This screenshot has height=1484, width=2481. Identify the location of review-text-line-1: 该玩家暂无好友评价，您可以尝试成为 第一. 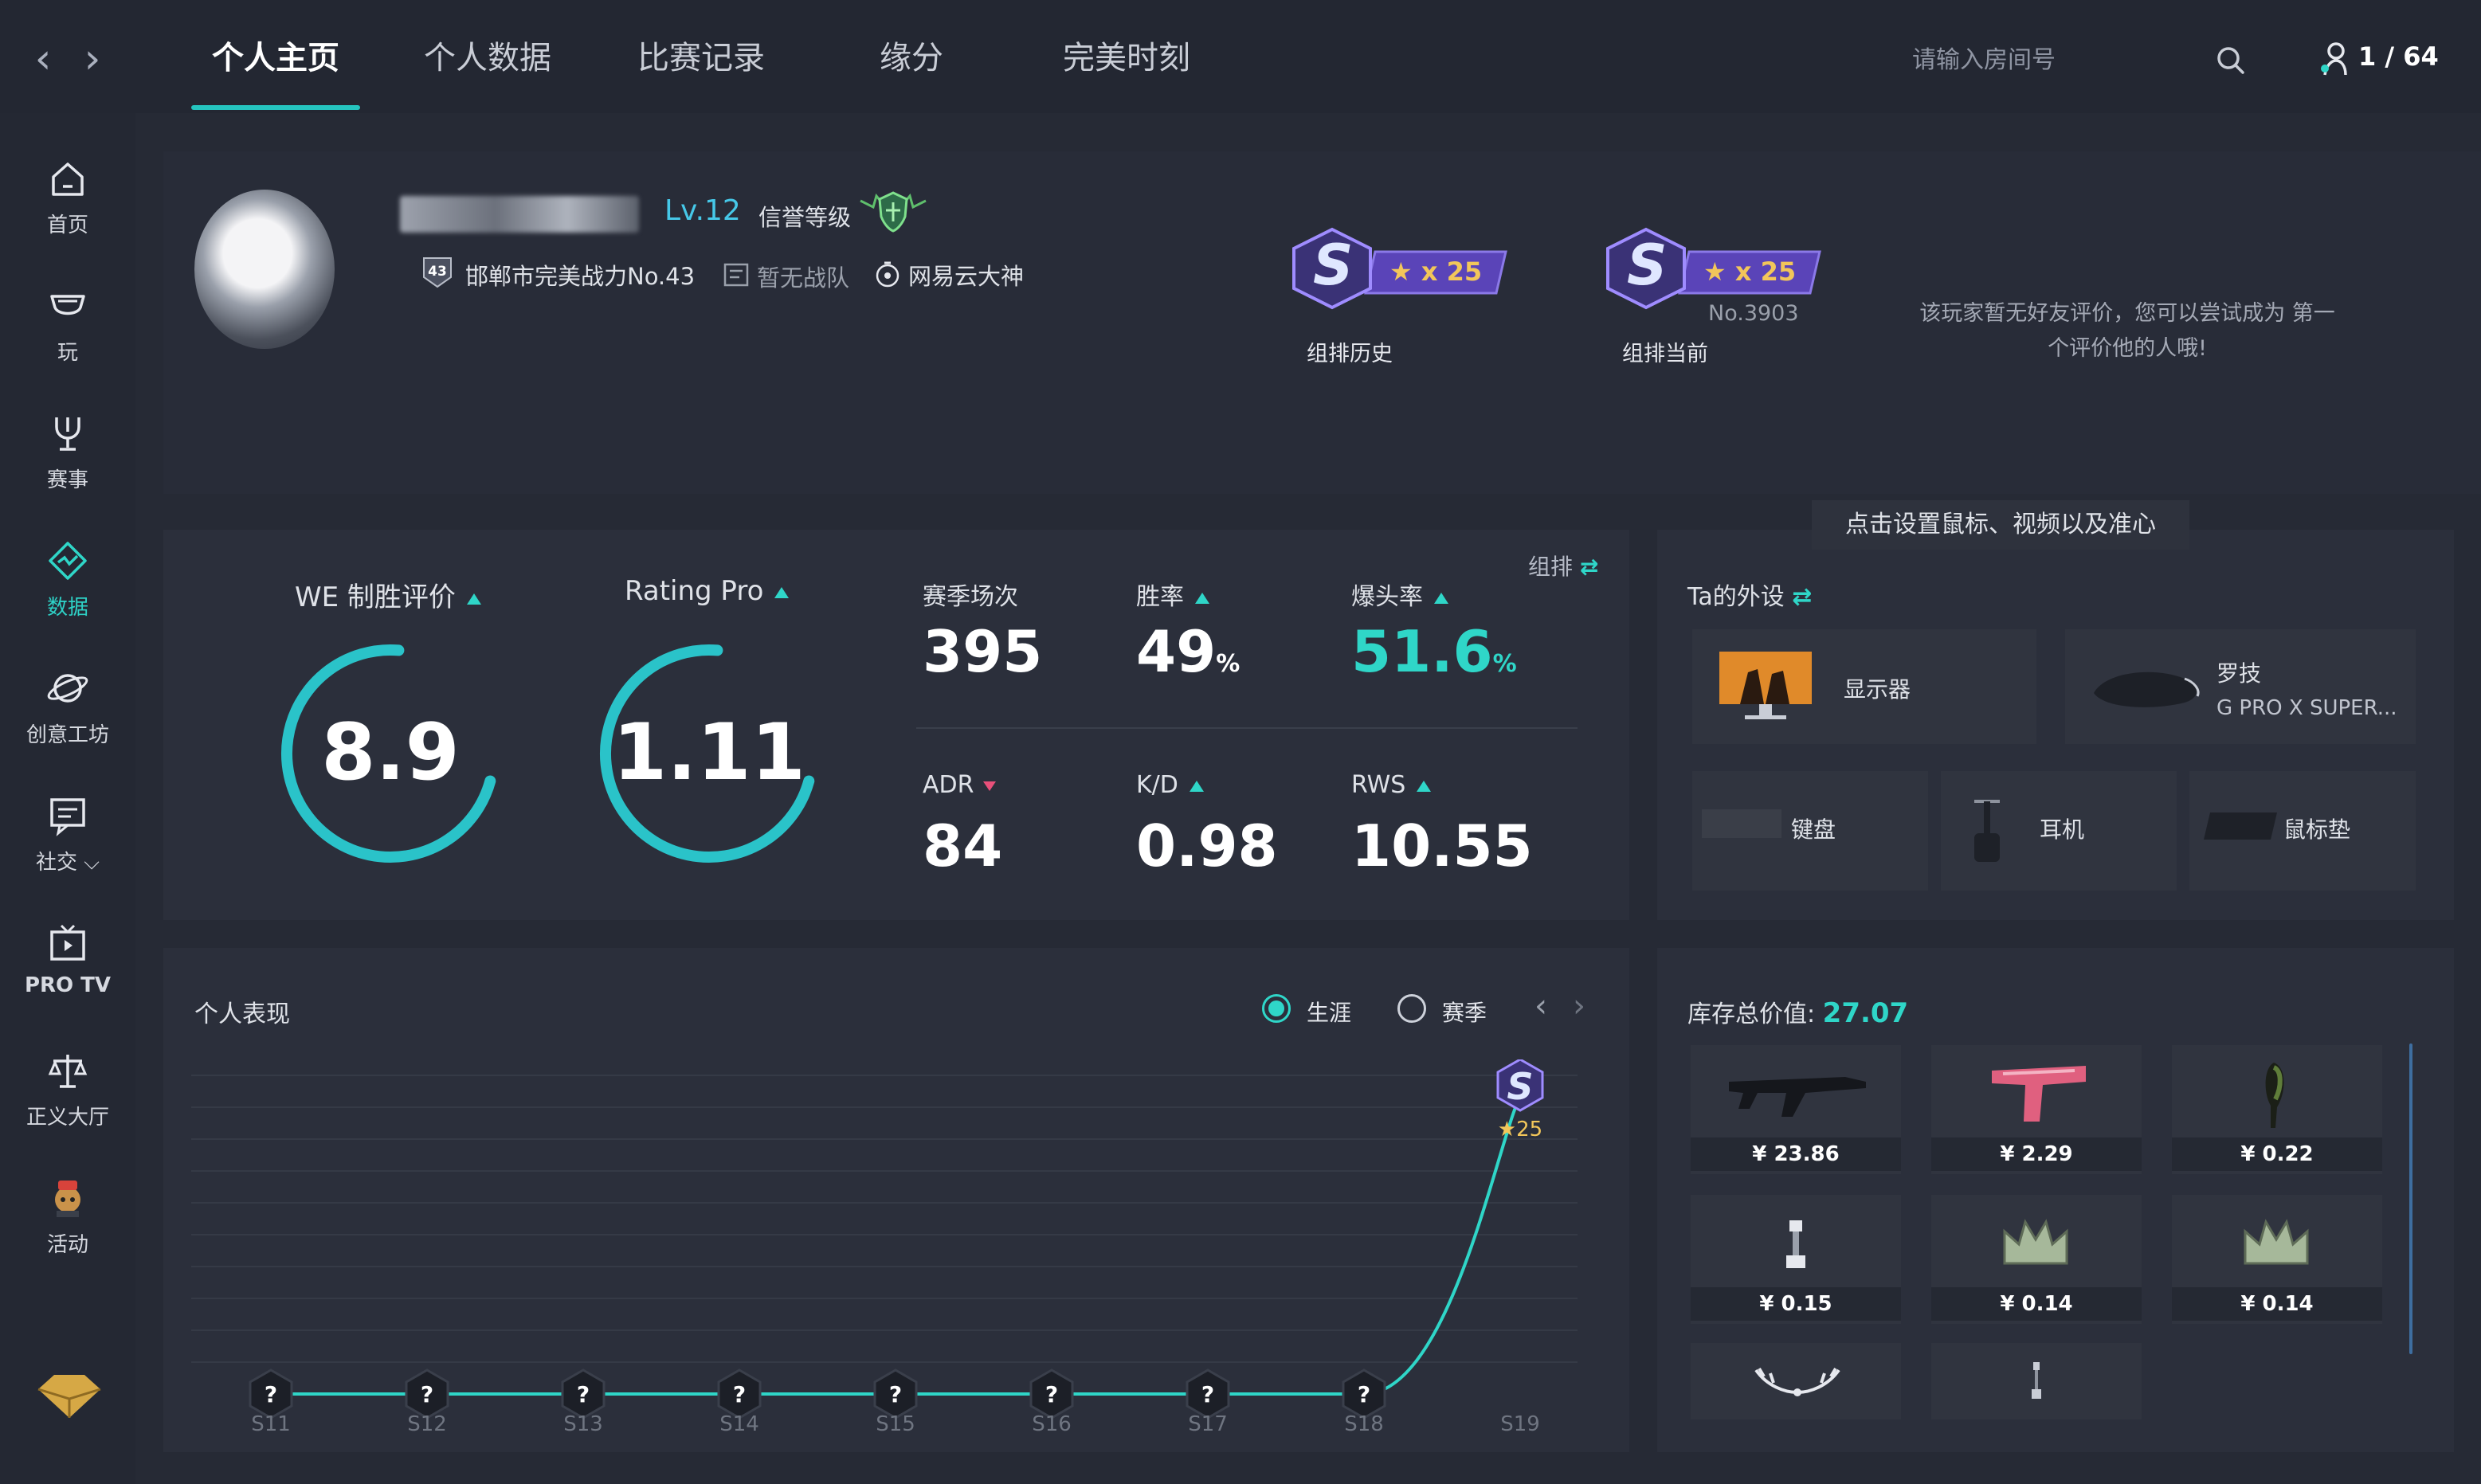
(2127, 313).